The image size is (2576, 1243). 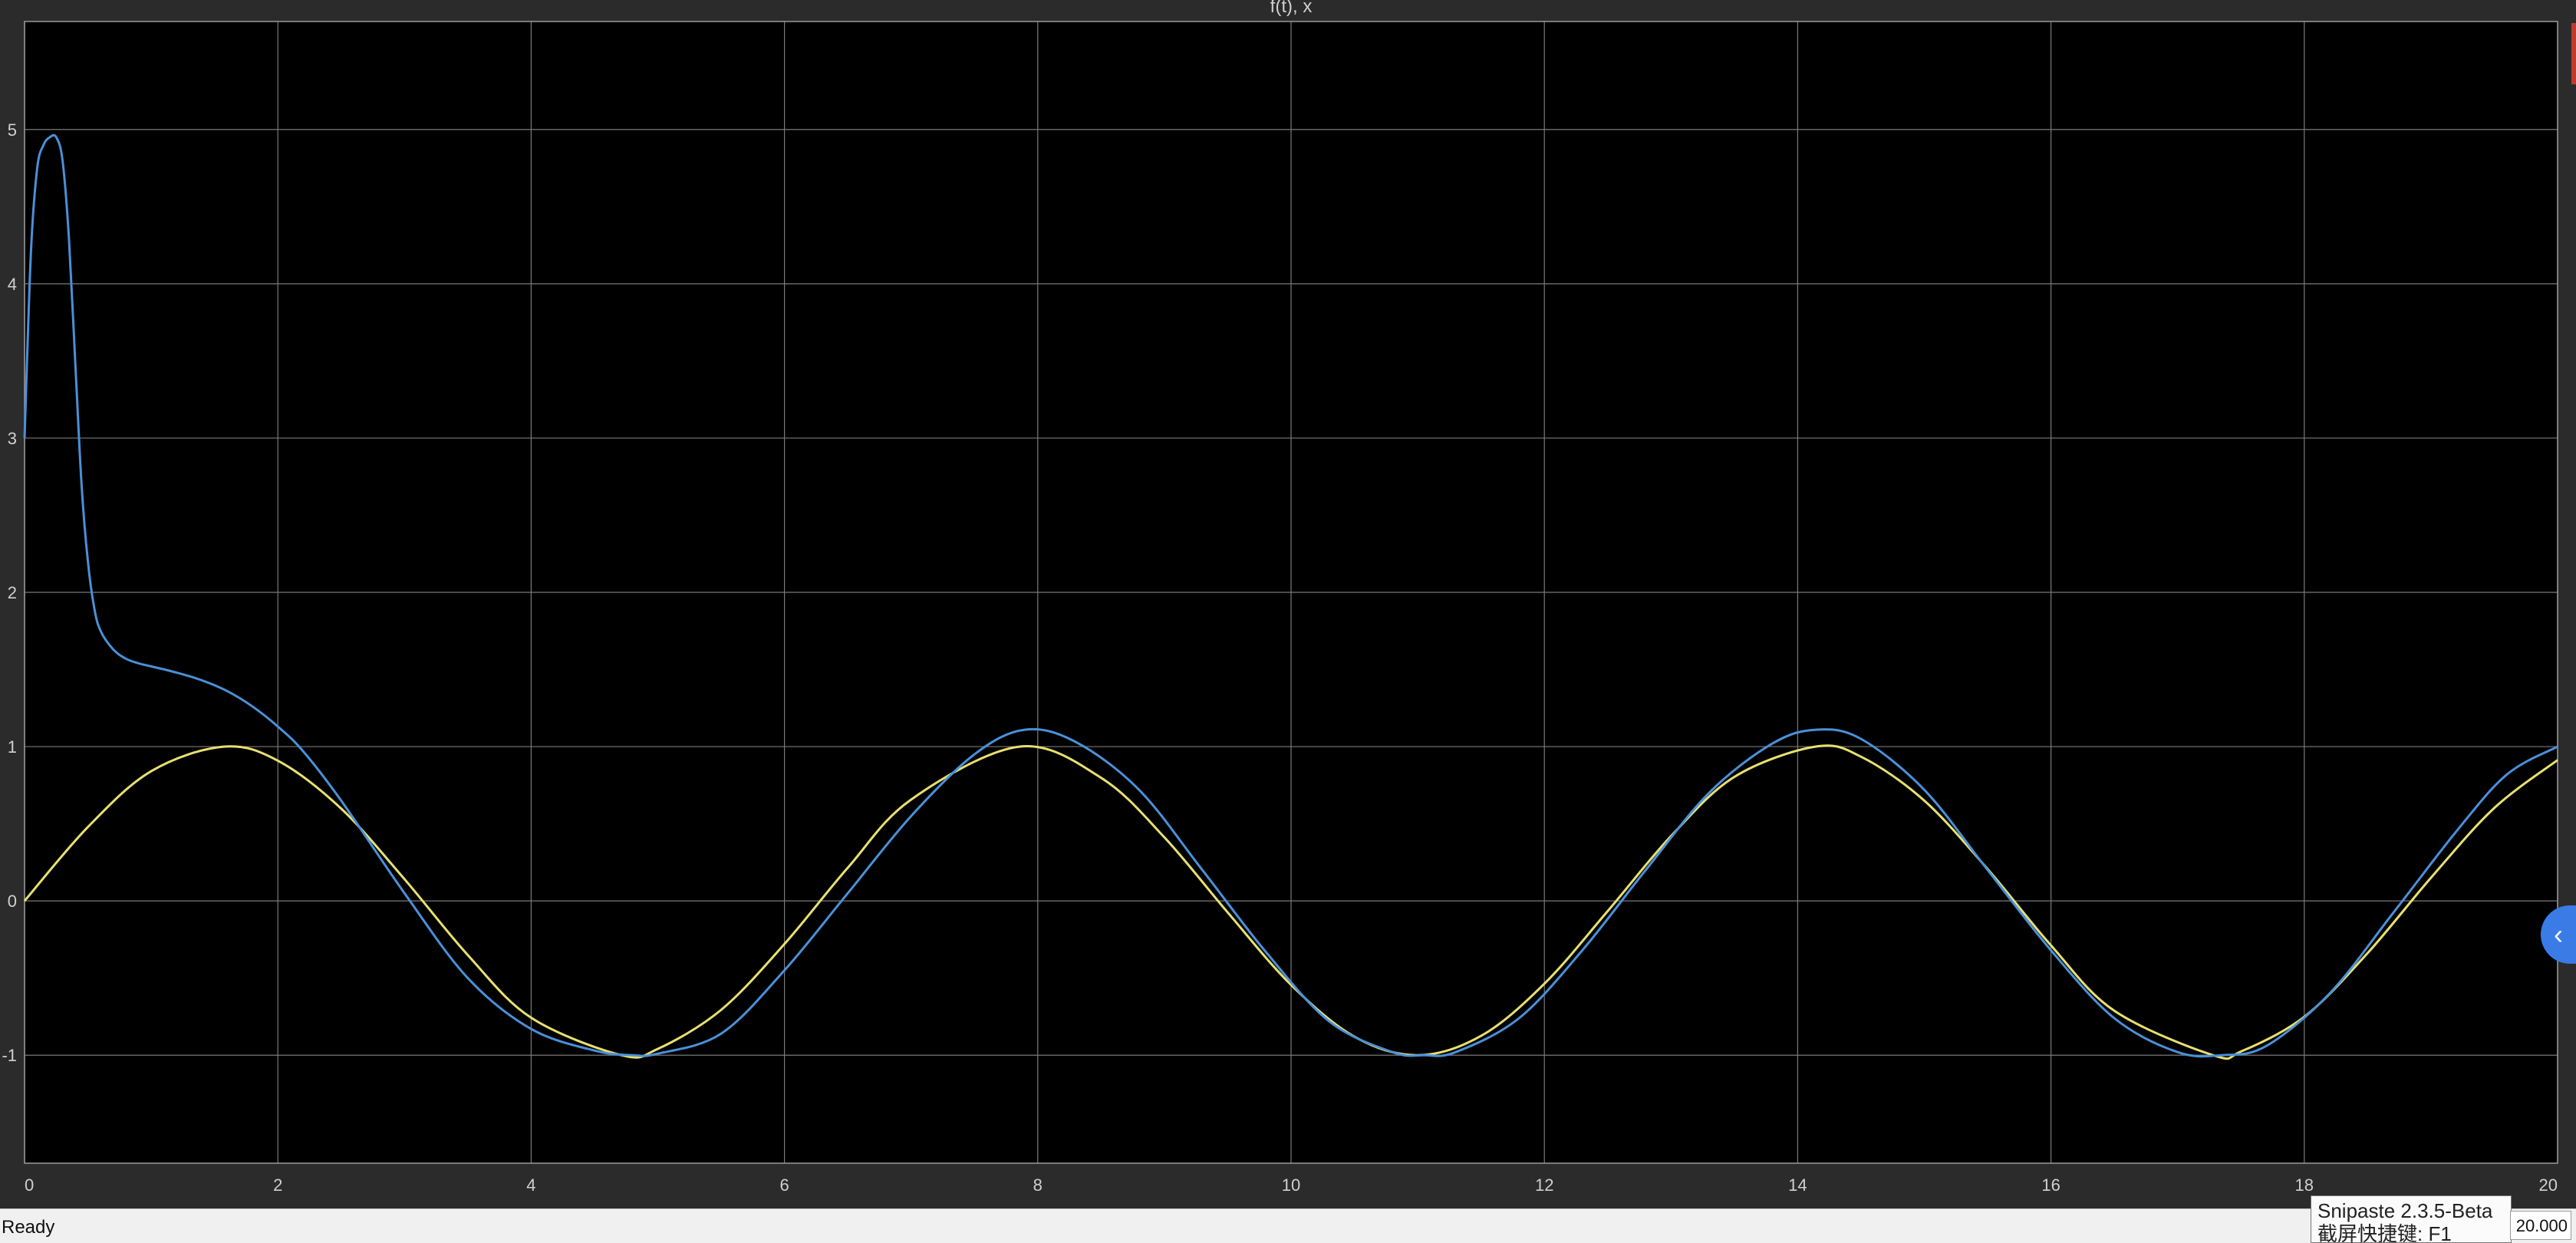 I want to click on y-tick-label: -1, so click(x=9, y=1055).